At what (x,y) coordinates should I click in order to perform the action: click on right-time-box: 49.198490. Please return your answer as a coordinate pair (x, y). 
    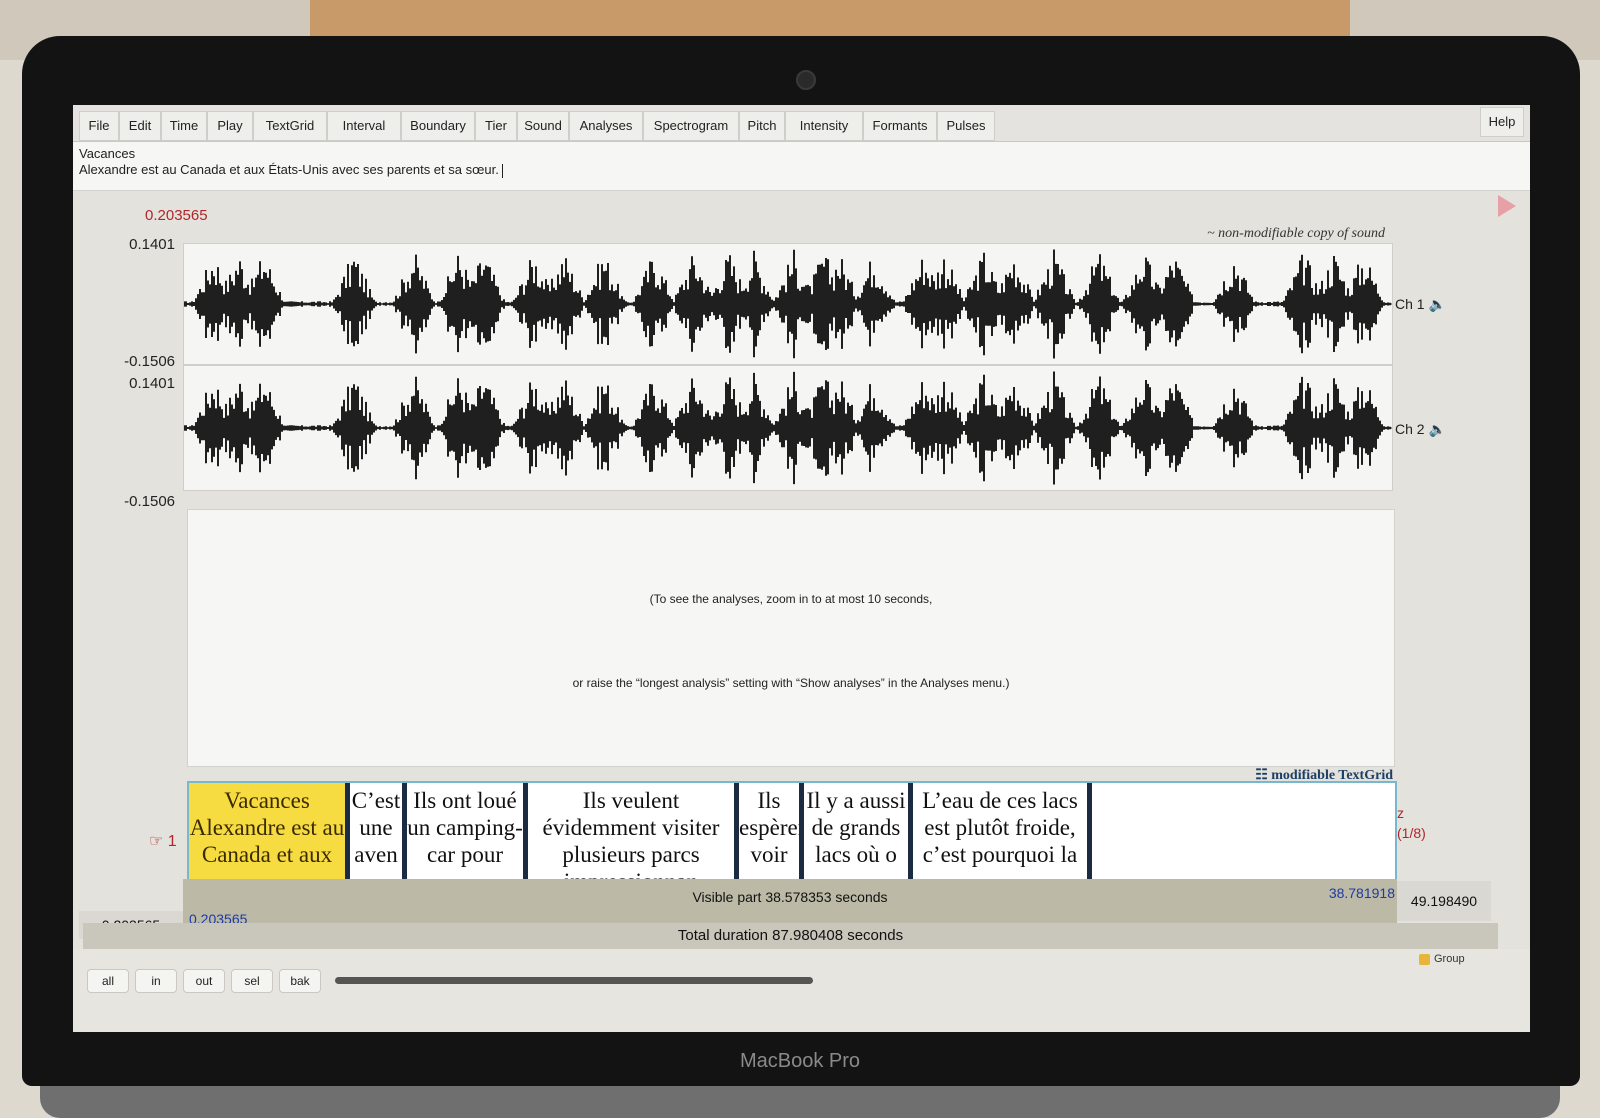
    Looking at the image, I should click on (1444, 901).